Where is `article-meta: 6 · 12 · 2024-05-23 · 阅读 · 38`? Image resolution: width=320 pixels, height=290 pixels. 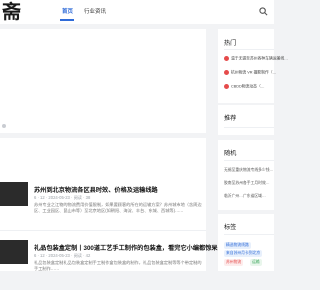 article-meta: 6 · 12 · 2024-05-23 · 阅读 · 38 is located at coordinates (62, 197).